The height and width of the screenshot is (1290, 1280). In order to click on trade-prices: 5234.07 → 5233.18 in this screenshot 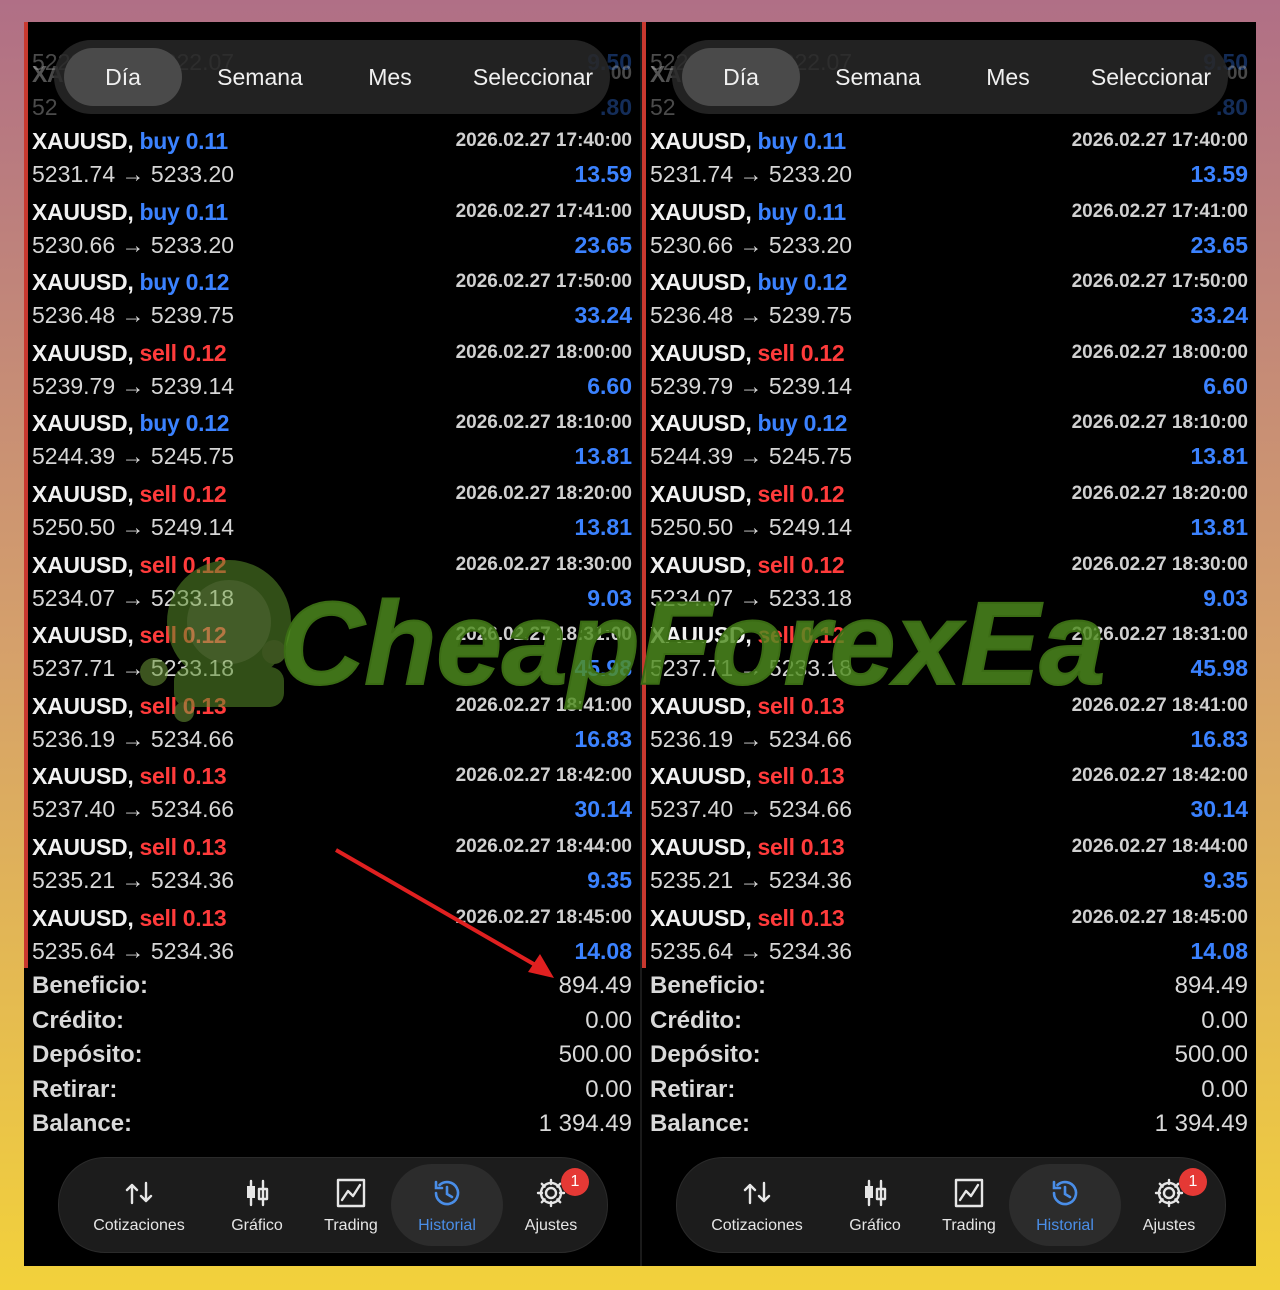, I will do `click(751, 597)`.